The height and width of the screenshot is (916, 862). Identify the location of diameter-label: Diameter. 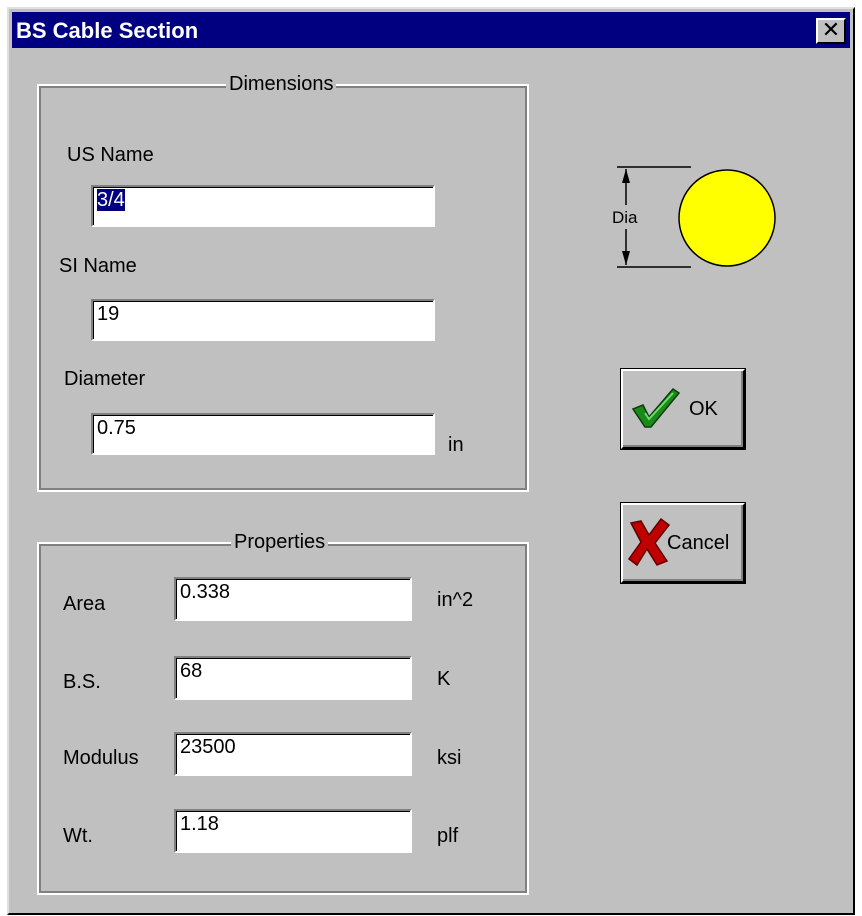
(105, 379).